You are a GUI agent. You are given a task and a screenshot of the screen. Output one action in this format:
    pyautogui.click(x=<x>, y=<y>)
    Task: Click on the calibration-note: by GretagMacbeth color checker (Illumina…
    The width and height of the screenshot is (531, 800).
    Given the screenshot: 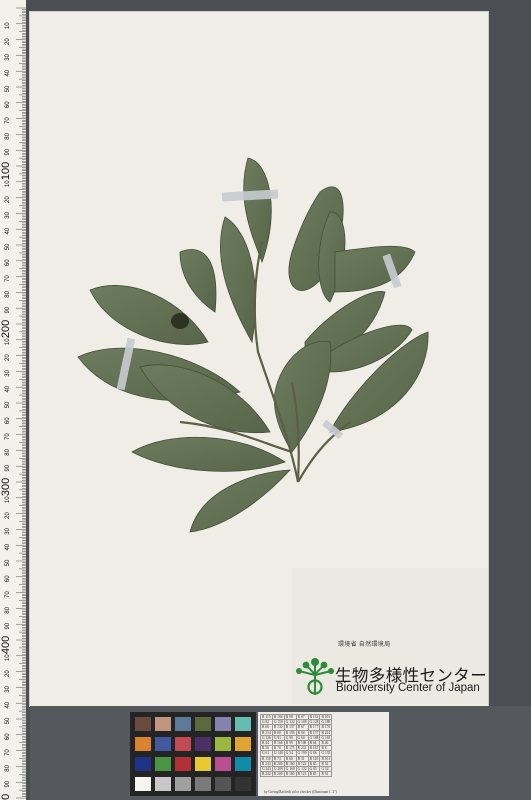 What is the action you would take?
    pyautogui.click(x=300, y=792)
    